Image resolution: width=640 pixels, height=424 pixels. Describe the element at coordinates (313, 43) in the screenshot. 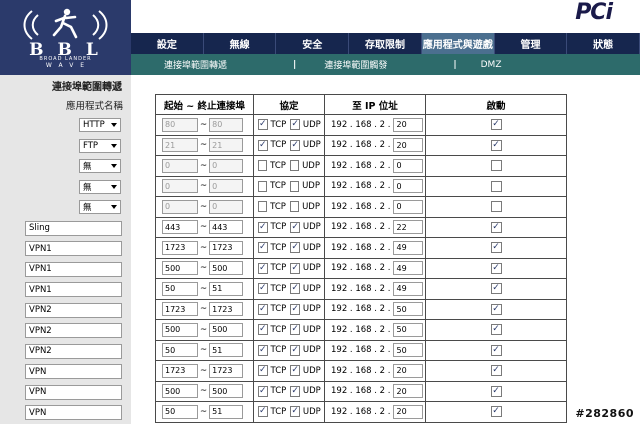

I see `nav-tab-2: 安全` at that location.